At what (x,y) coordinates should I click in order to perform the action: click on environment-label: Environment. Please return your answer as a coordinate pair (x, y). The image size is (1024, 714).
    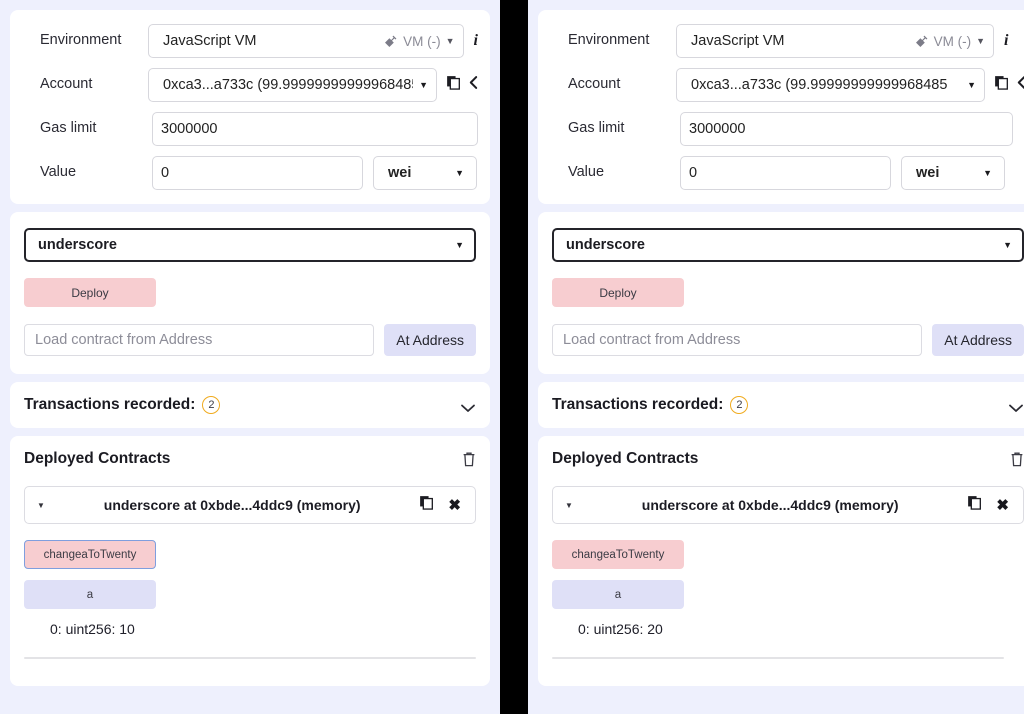
    Looking at the image, I should click on (81, 40).